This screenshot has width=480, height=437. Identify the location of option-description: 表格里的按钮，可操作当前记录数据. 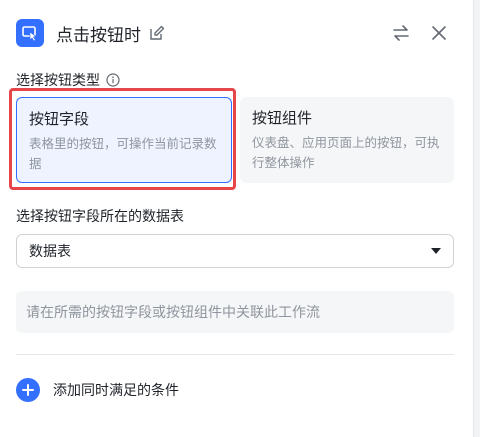
(123, 153).